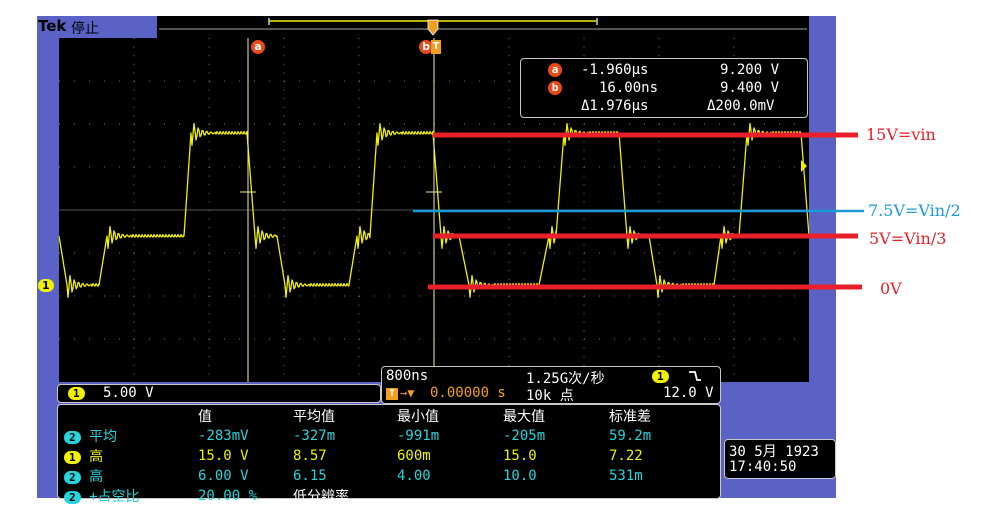 Image resolution: width=996 pixels, height=519 pixels. I want to click on annotation-7v5: 7.5V=Vin/2, so click(914, 210).